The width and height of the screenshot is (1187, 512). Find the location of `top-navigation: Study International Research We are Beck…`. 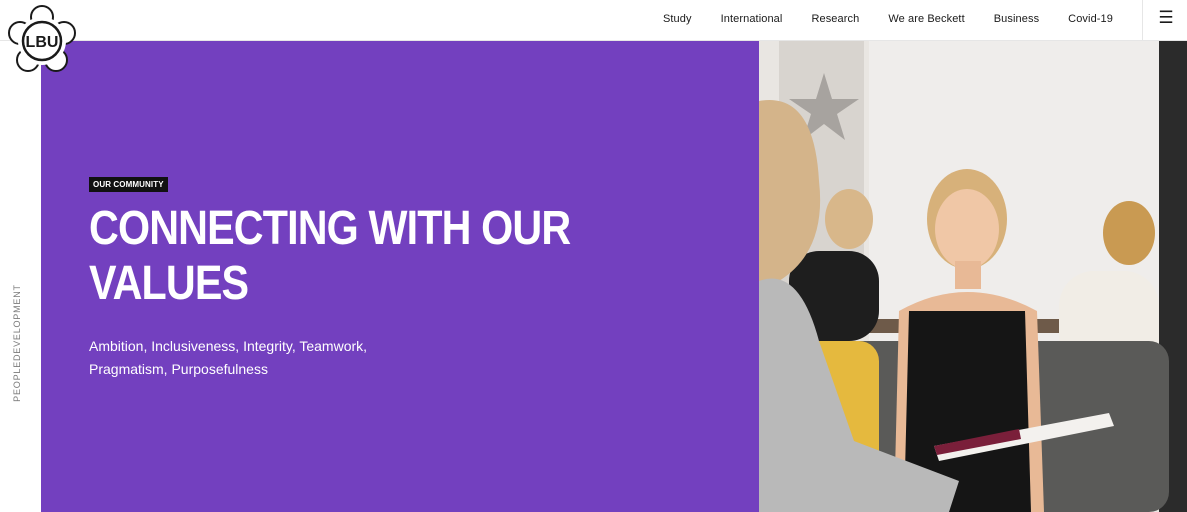

top-navigation: Study International Research We are Beck… is located at coordinates (593, 20).